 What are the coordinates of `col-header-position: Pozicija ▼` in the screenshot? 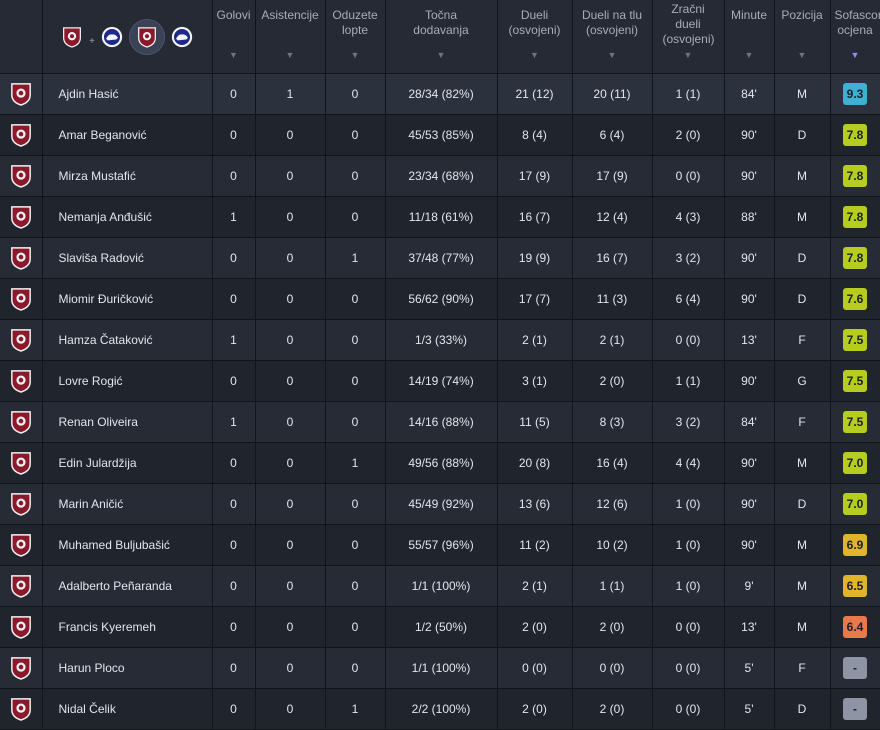 It's located at (802, 37).